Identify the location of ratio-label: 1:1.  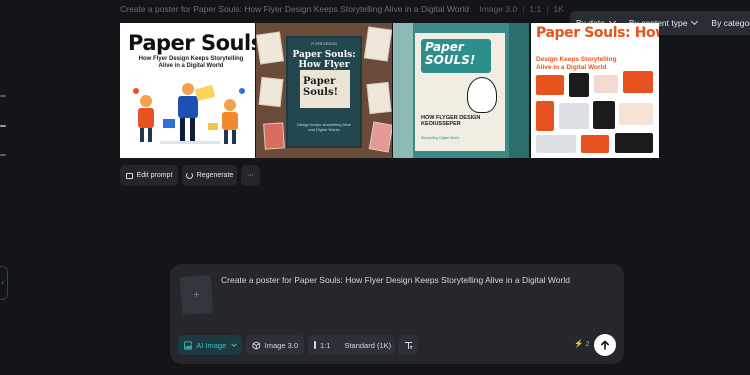
(325, 345).